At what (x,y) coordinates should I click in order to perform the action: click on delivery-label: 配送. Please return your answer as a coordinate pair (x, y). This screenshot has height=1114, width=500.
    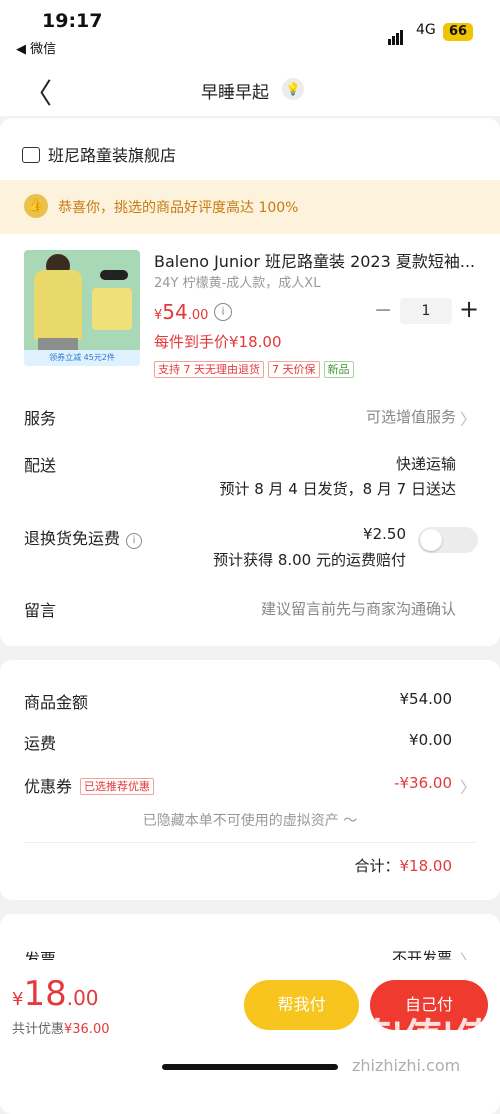
    Looking at the image, I should click on (40, 465).